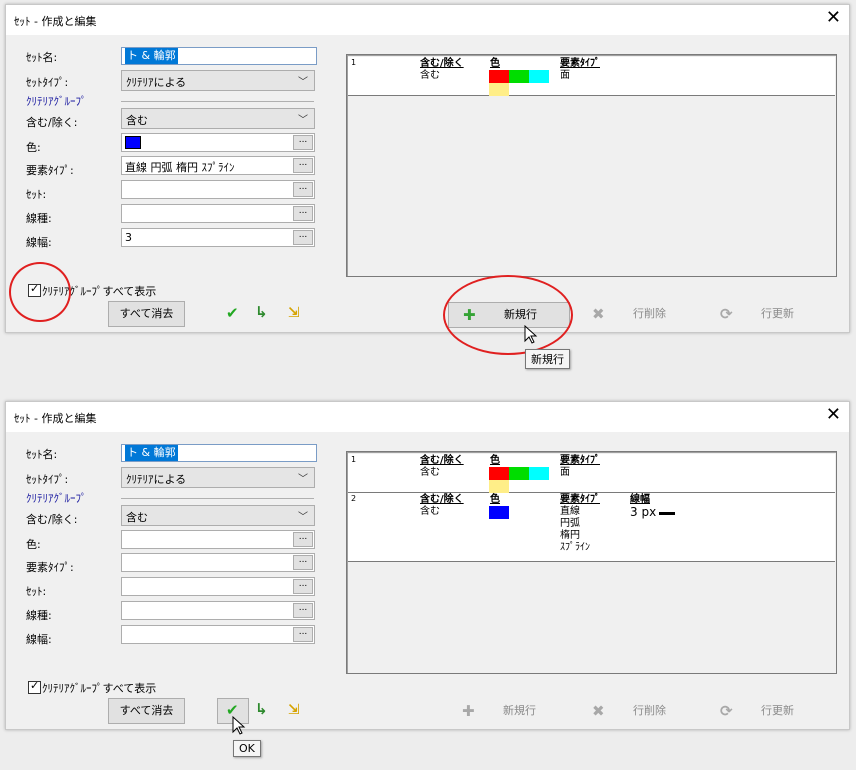 The image size is (856, 770). What do you see at coordinates (499, 512) in the screenshot?
I see `color-swatch-blue` at bounding box center [499, 512].